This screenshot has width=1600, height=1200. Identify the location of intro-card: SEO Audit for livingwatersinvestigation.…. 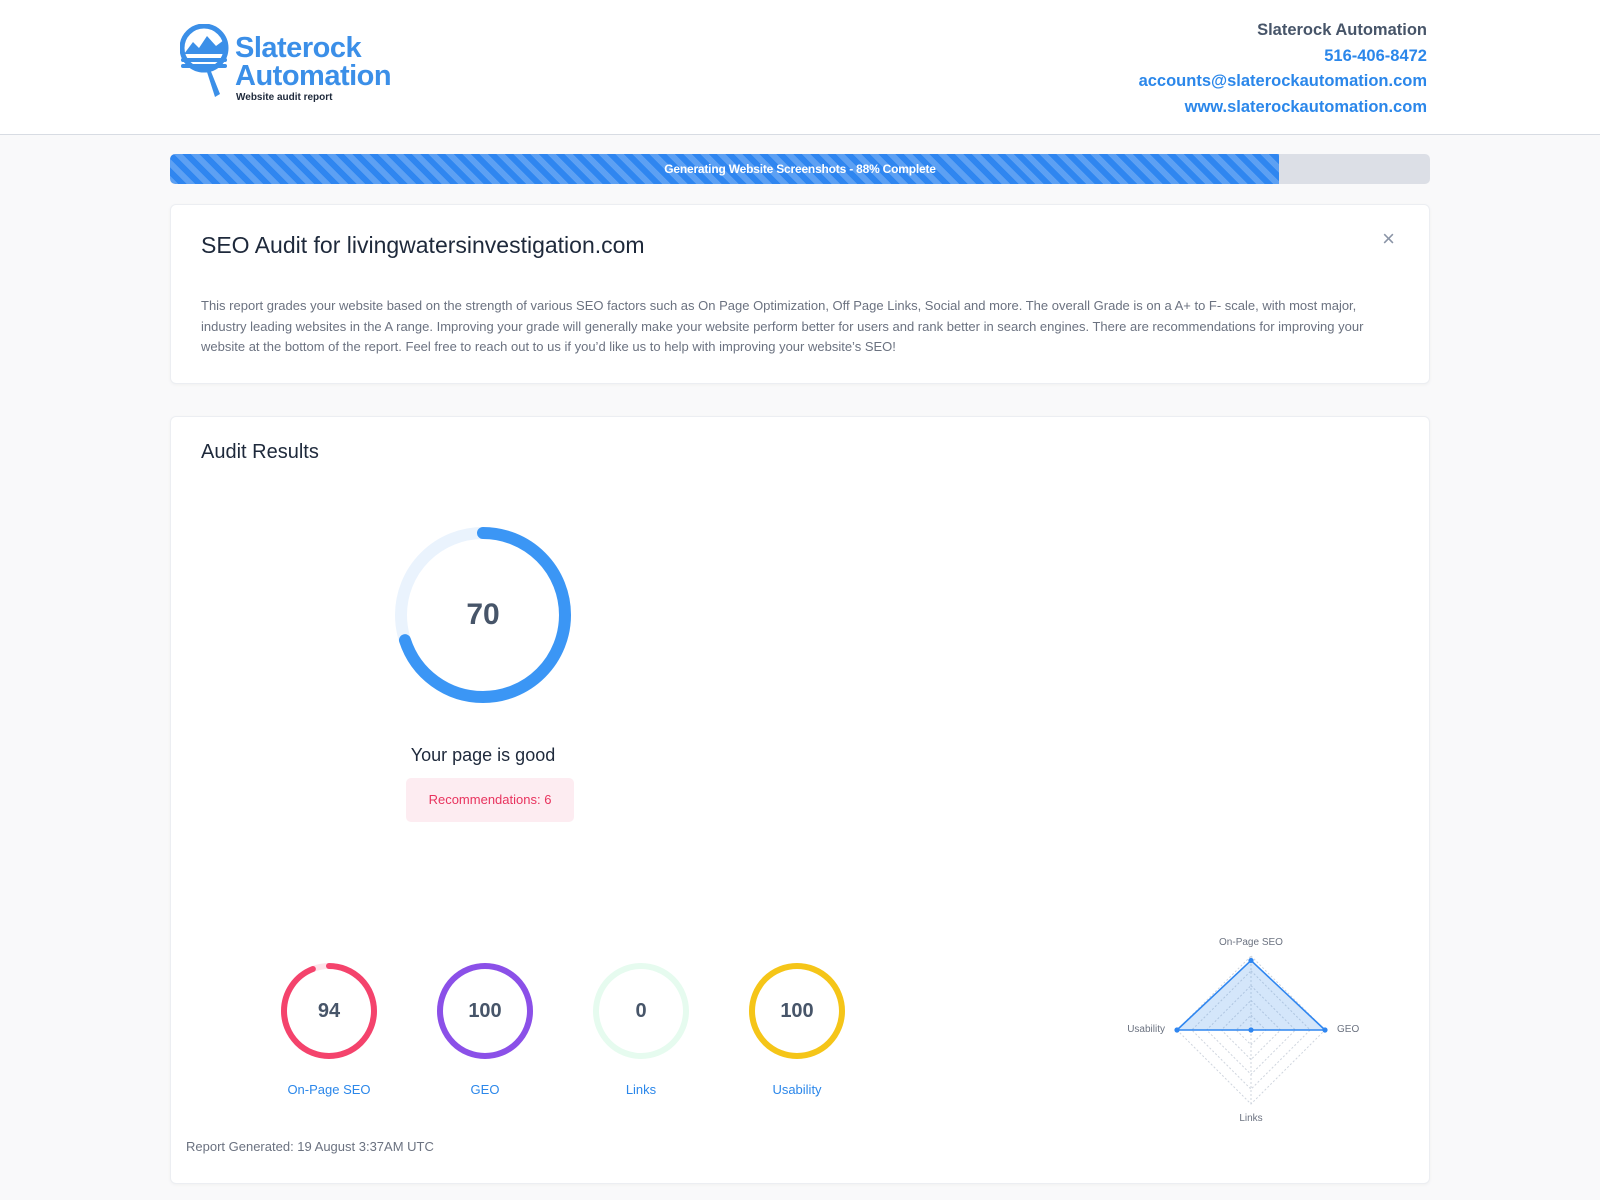
(800, 294).